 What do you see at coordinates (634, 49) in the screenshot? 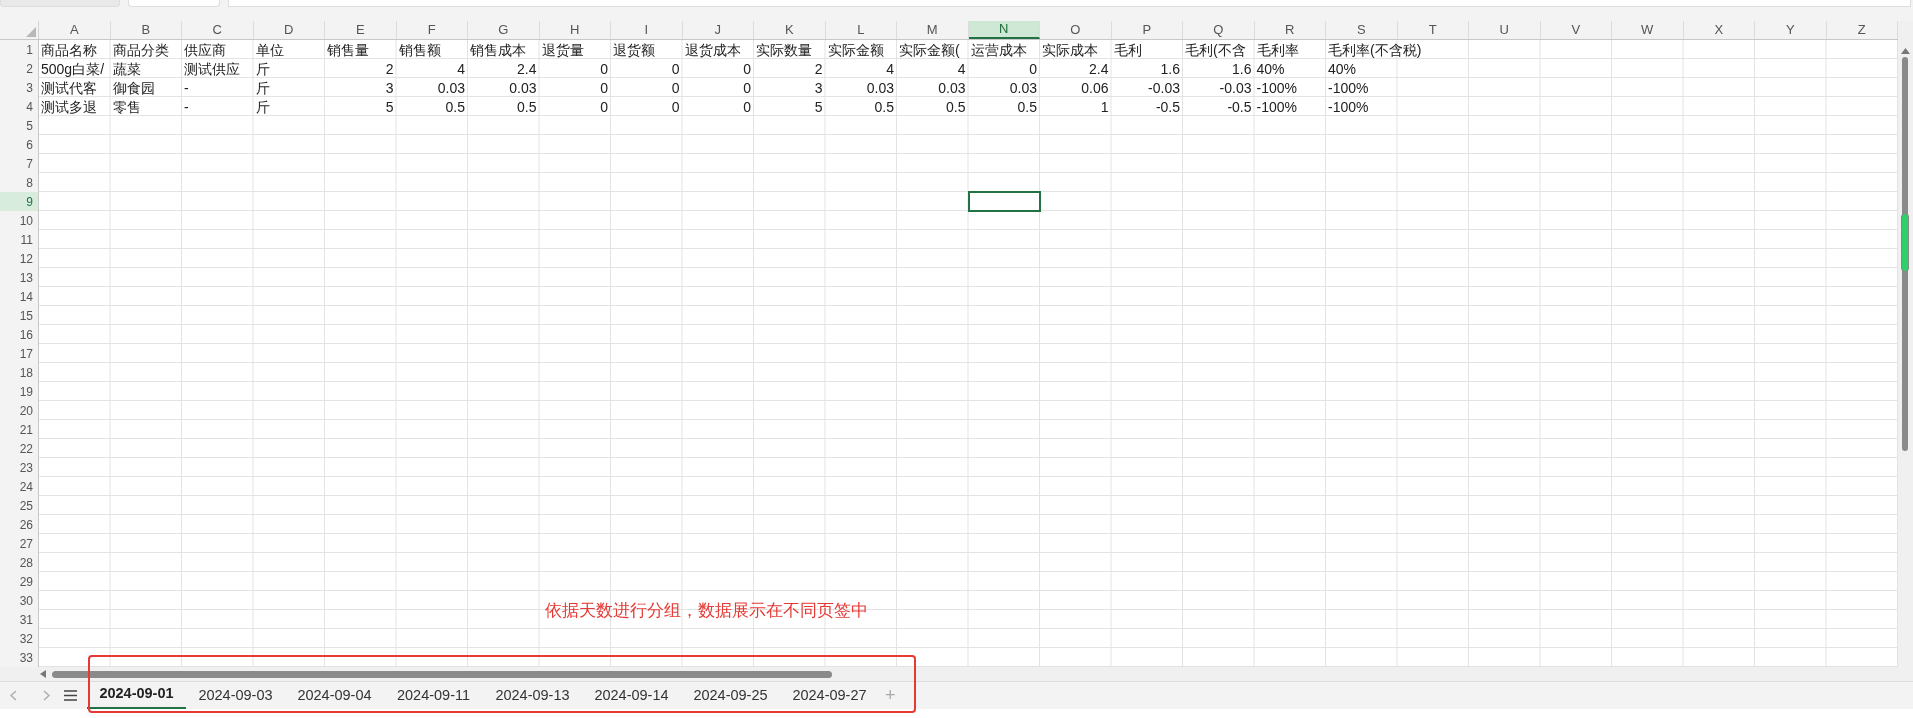
I see `table-cell: 退货额` at bounding box center [634, 49].